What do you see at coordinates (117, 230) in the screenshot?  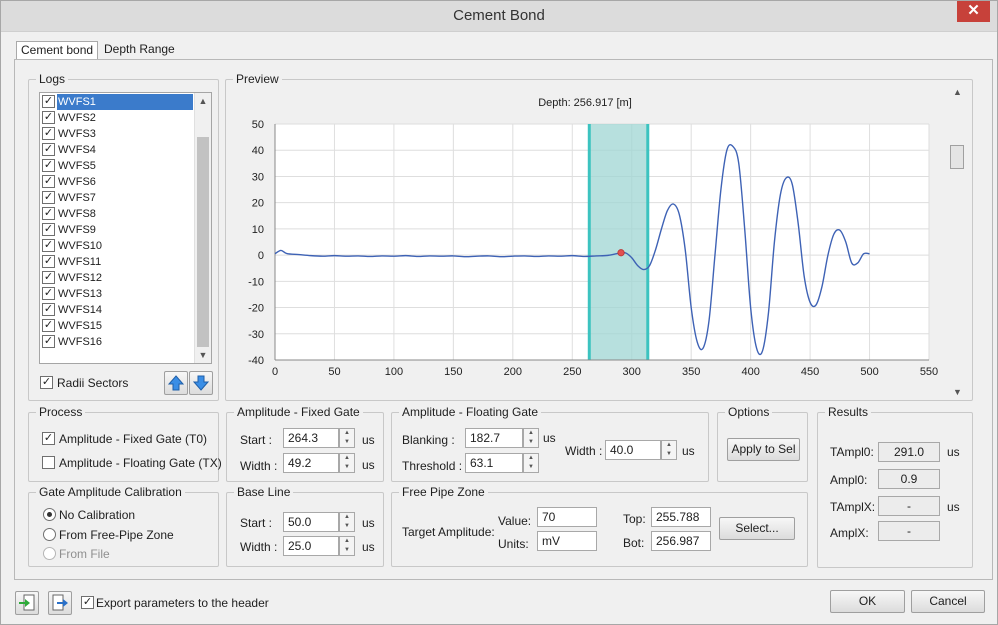 I see `list-item: ✓ WVFS9` at bounding box center [117, 230].